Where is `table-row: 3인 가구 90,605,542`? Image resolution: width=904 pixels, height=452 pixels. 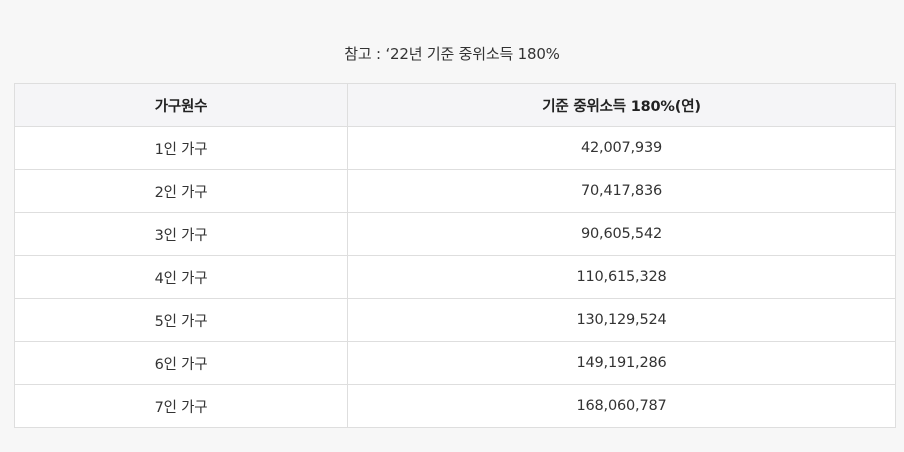 table-row: 3인 가구 90,605,542 is located at coordinates (455, 234).